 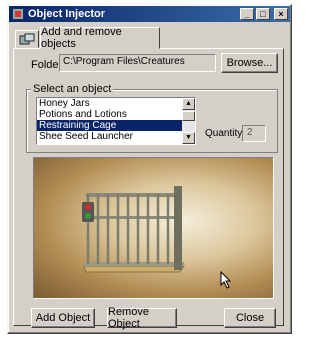 What do you see at coordinates (109, 136) in the screenshot?
I see `list-item: Shee Seed Launcher` at bounding box center [109, 136].